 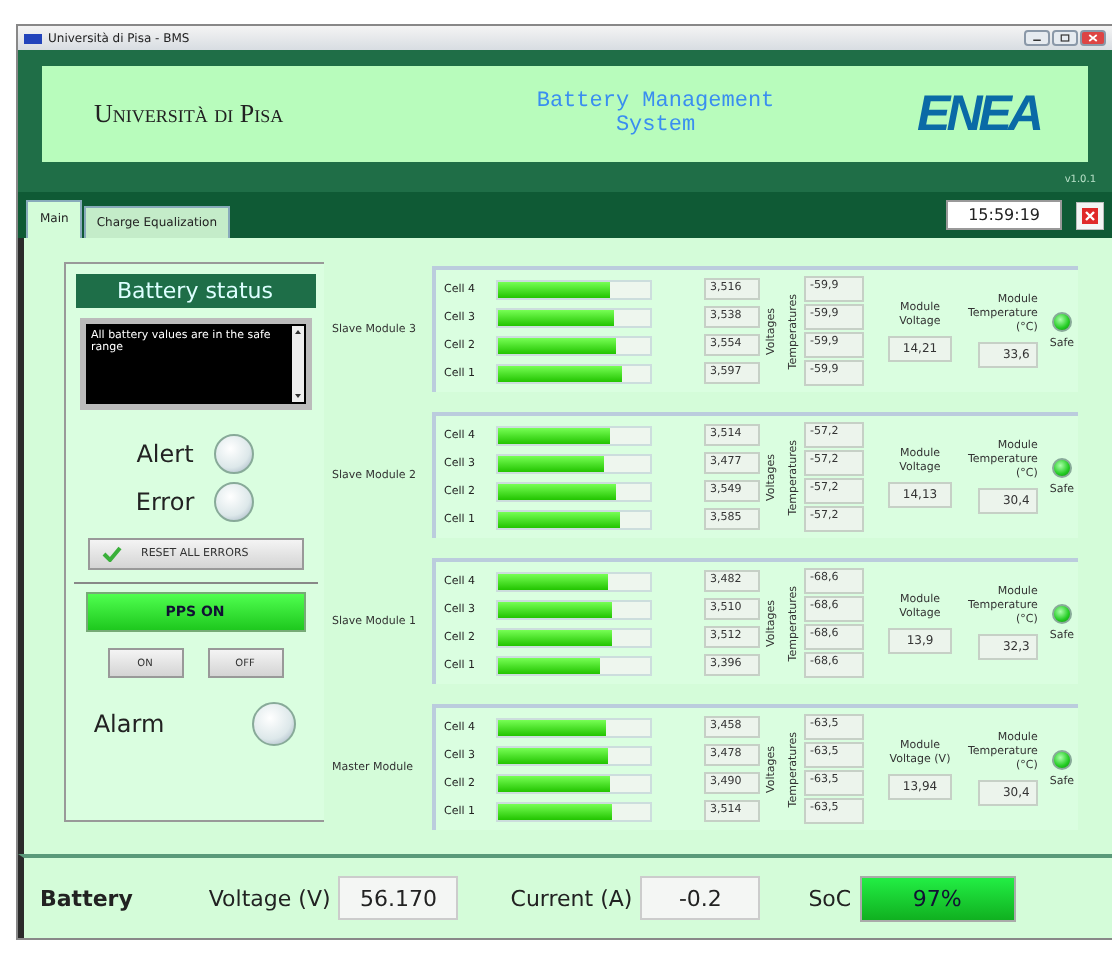 I want to click on indicator-label: Alert, so click(x=165, y=454).